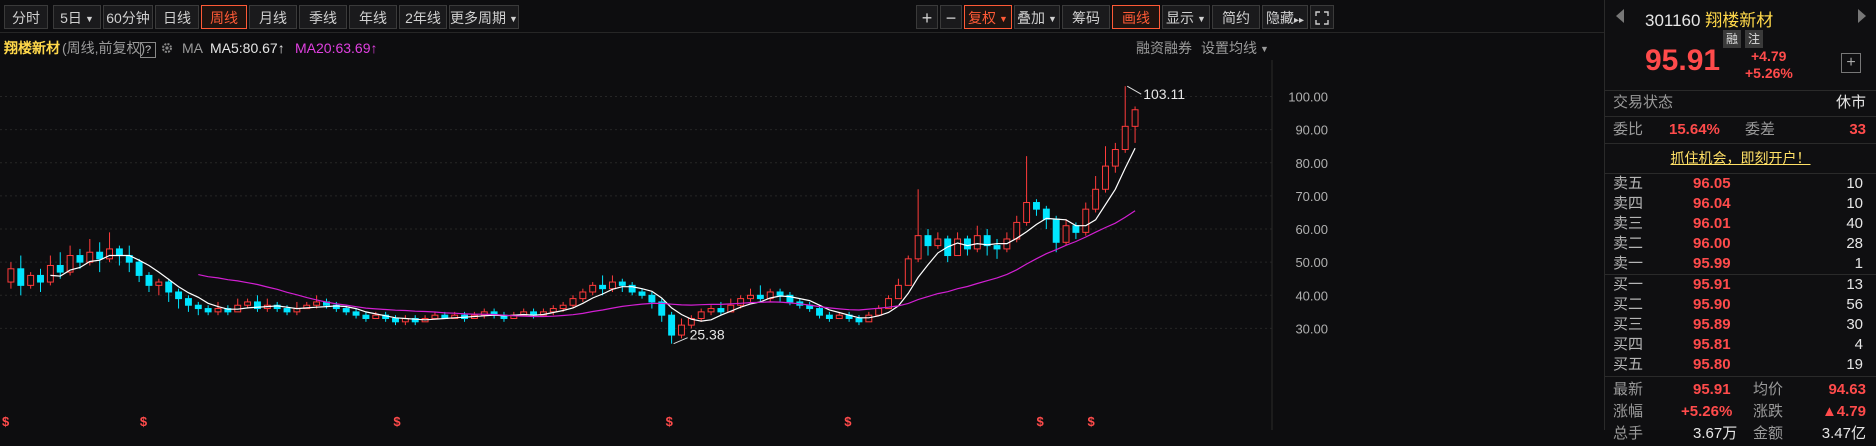 The width and height of the screenshot is (1876, 446). Describe the element at coordinates (1707, 411) in the screenshot. I see `pct-value: +5.26%` at that location.